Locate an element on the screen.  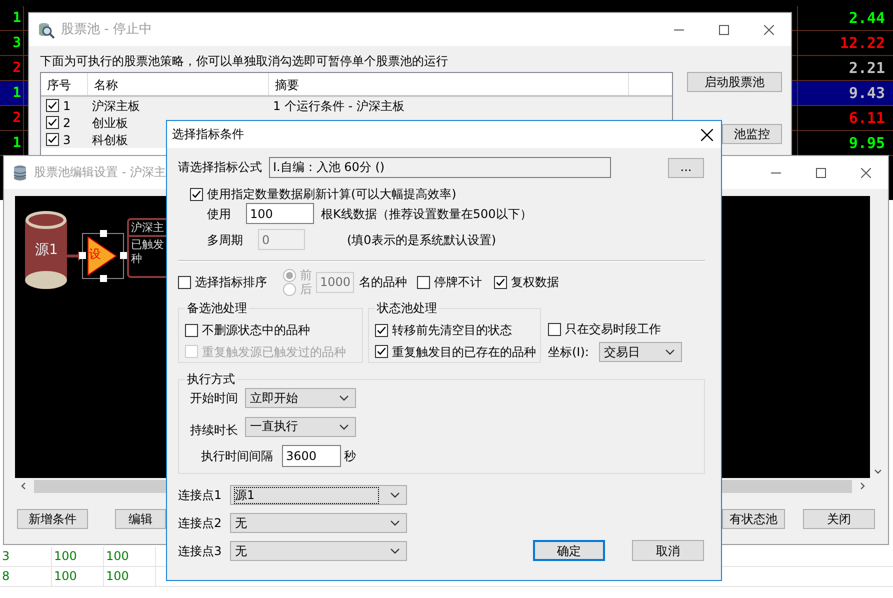
table-cell: 8 is located at coordinates (6, 576).